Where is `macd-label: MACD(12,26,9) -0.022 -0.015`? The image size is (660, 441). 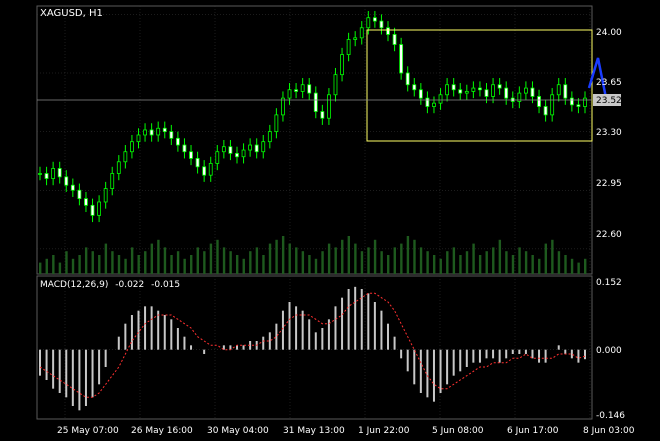
macd-label: MACD(12,26,9) -0.022 -0.015 is located at coordinates (110, 285).